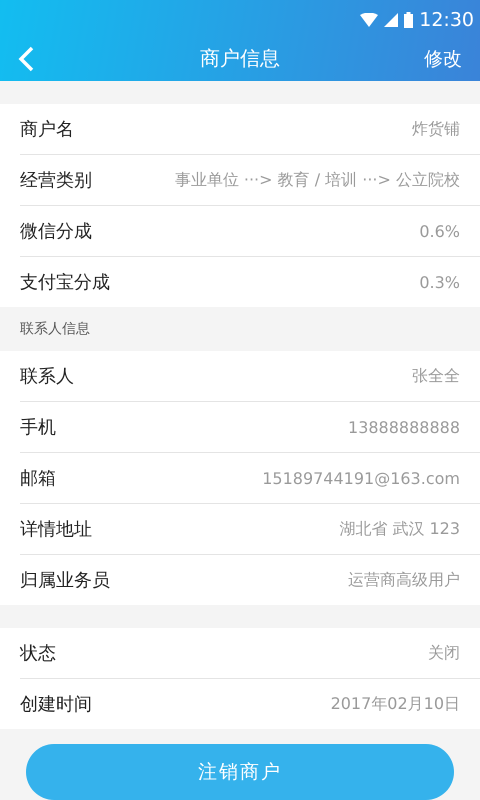 This screenshot has width=480, height=800. What do you see at coordinates (38, 653) in the screenshot?
I see `field-label: 状态` at bounding box center [38, 653].